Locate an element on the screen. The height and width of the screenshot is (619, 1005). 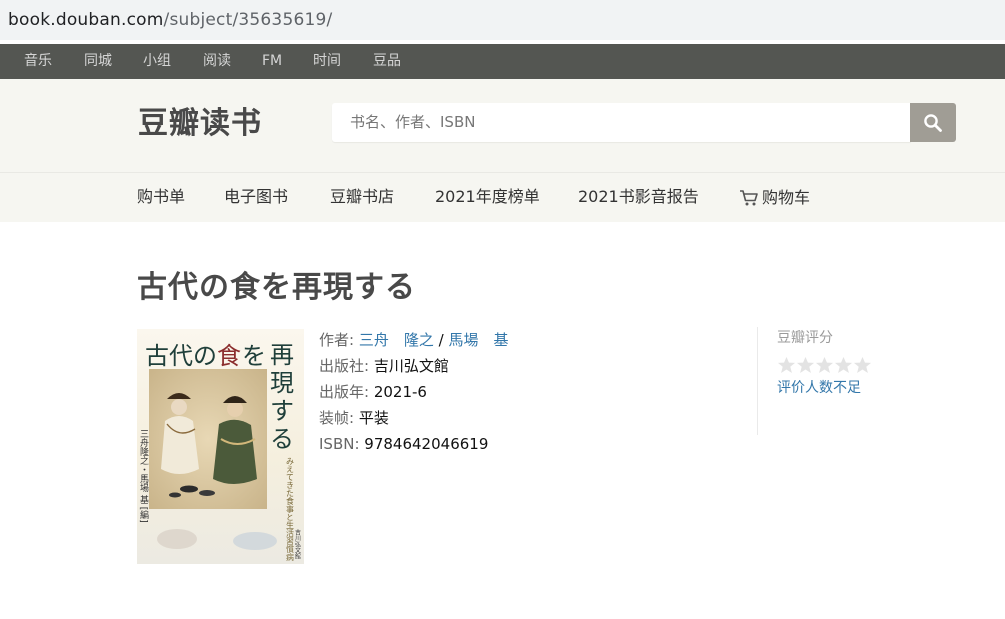
global-nav-time: 时间 is located at coordinates (327, 61).